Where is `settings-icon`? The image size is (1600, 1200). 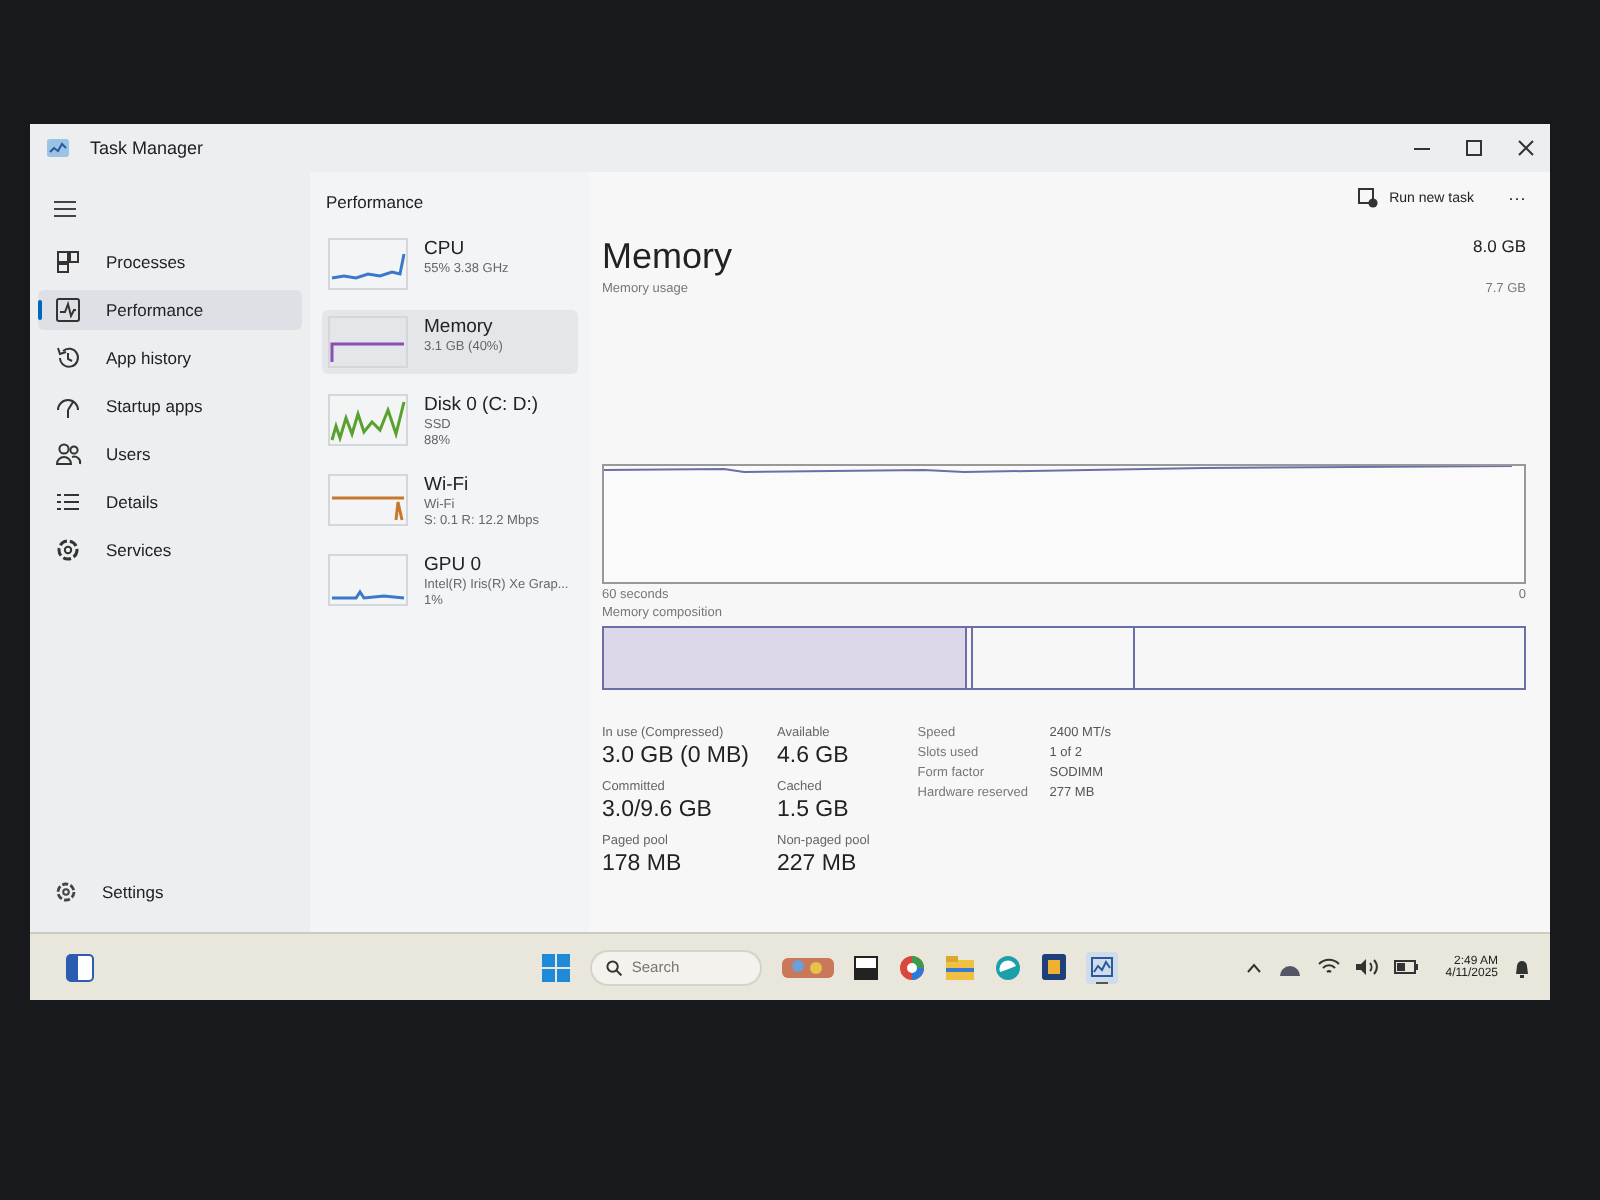 settings-icon is located at coordinates (66, 892).